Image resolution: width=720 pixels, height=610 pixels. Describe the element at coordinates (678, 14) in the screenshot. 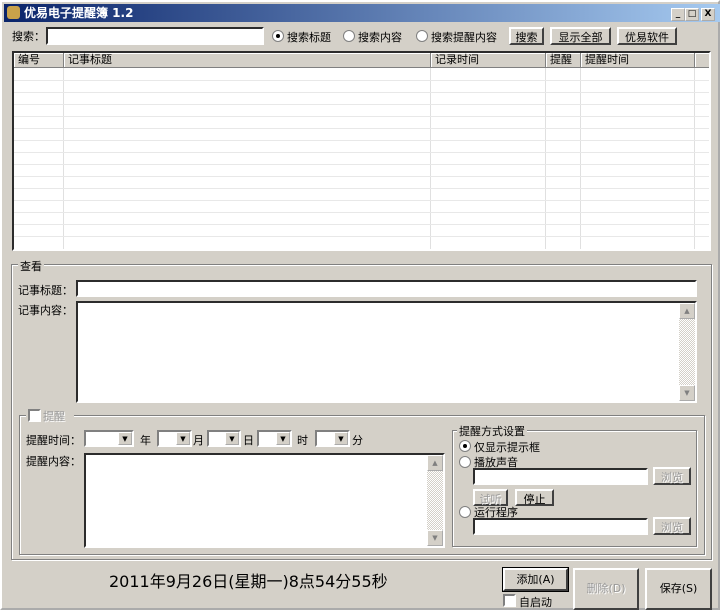

I see `minimize-button: _` at that location.